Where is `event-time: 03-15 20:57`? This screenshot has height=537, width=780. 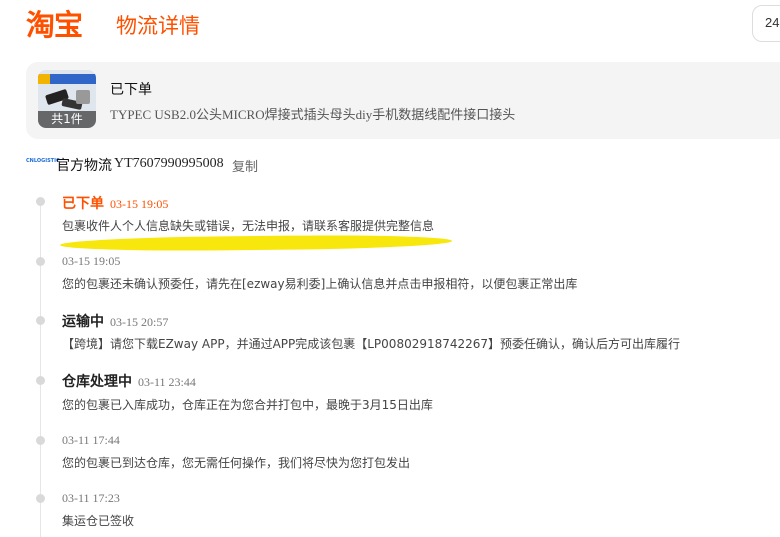
event-time: 03-15 20:57 is located at coordinates (139, 322).